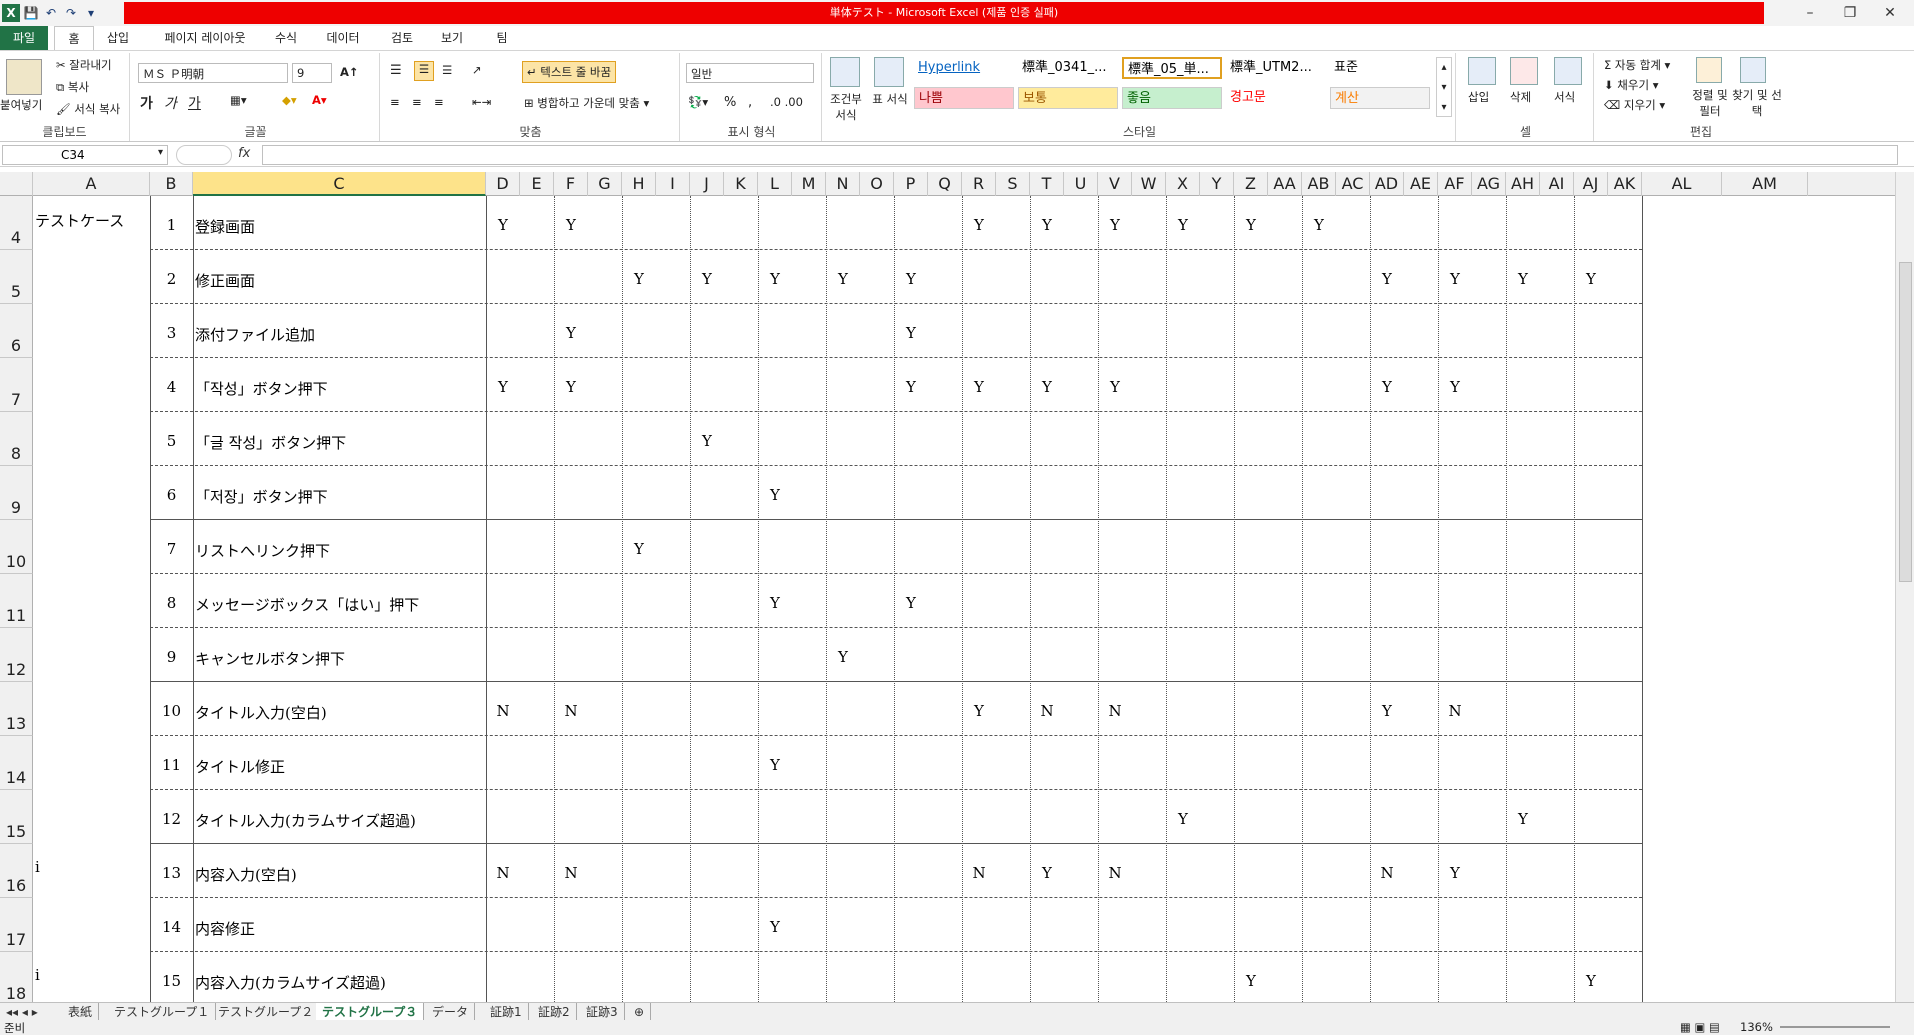  What do you see at coordinates (1709, 70) in the screenshot?
I see `sort-filter-icon` at bounding box center [1709, 70].